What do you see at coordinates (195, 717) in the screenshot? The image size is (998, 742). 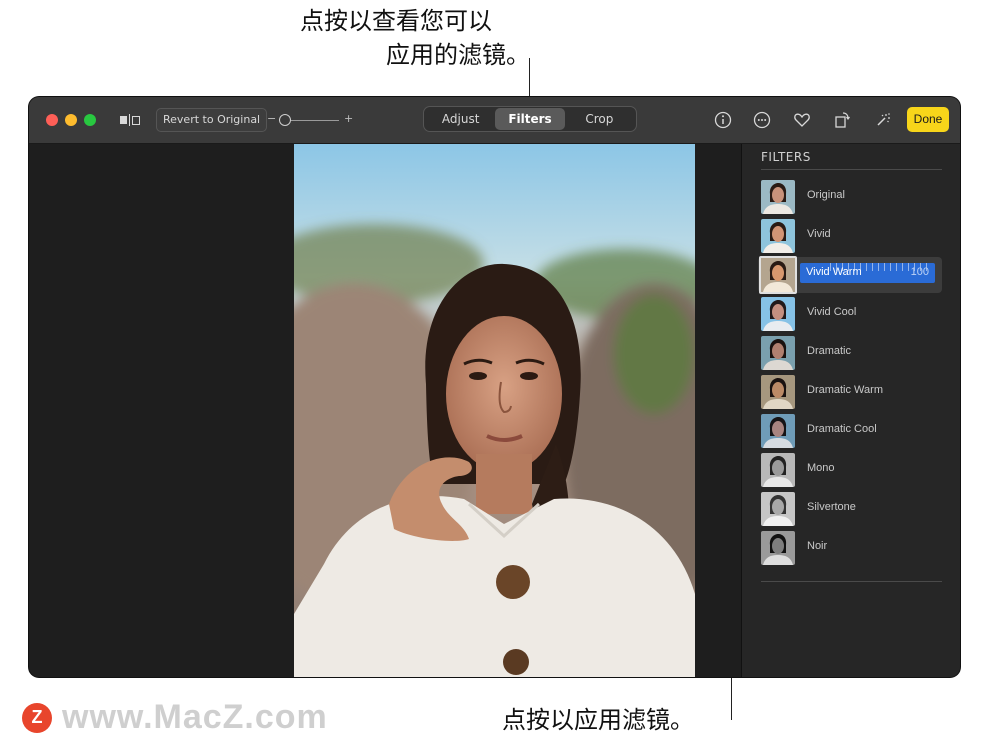 I see `watermark-text: www.MacZ.com` at bounding box center [195, 717].